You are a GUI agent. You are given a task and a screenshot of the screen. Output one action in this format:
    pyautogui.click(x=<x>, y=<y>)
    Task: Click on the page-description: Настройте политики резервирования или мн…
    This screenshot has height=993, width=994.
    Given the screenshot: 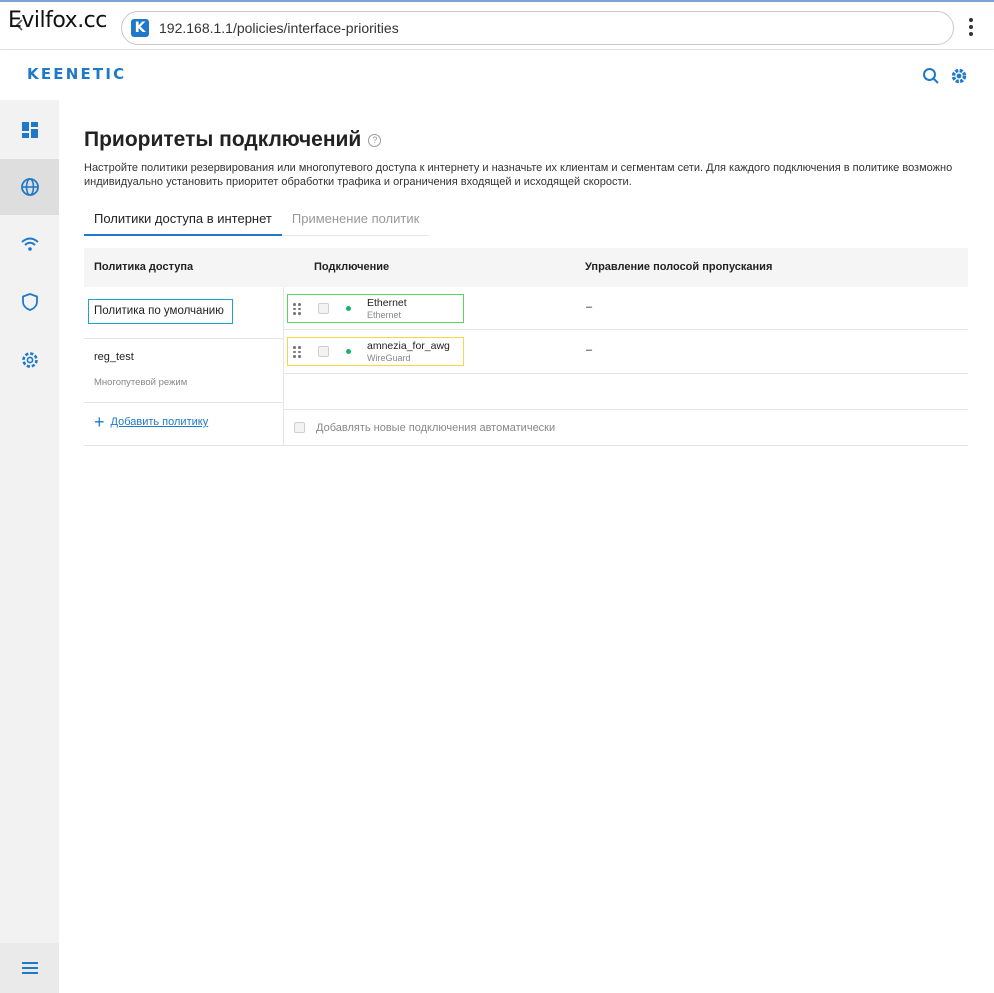 What is the action you would take?
    pyautogui.click(x=518, y=175)
    